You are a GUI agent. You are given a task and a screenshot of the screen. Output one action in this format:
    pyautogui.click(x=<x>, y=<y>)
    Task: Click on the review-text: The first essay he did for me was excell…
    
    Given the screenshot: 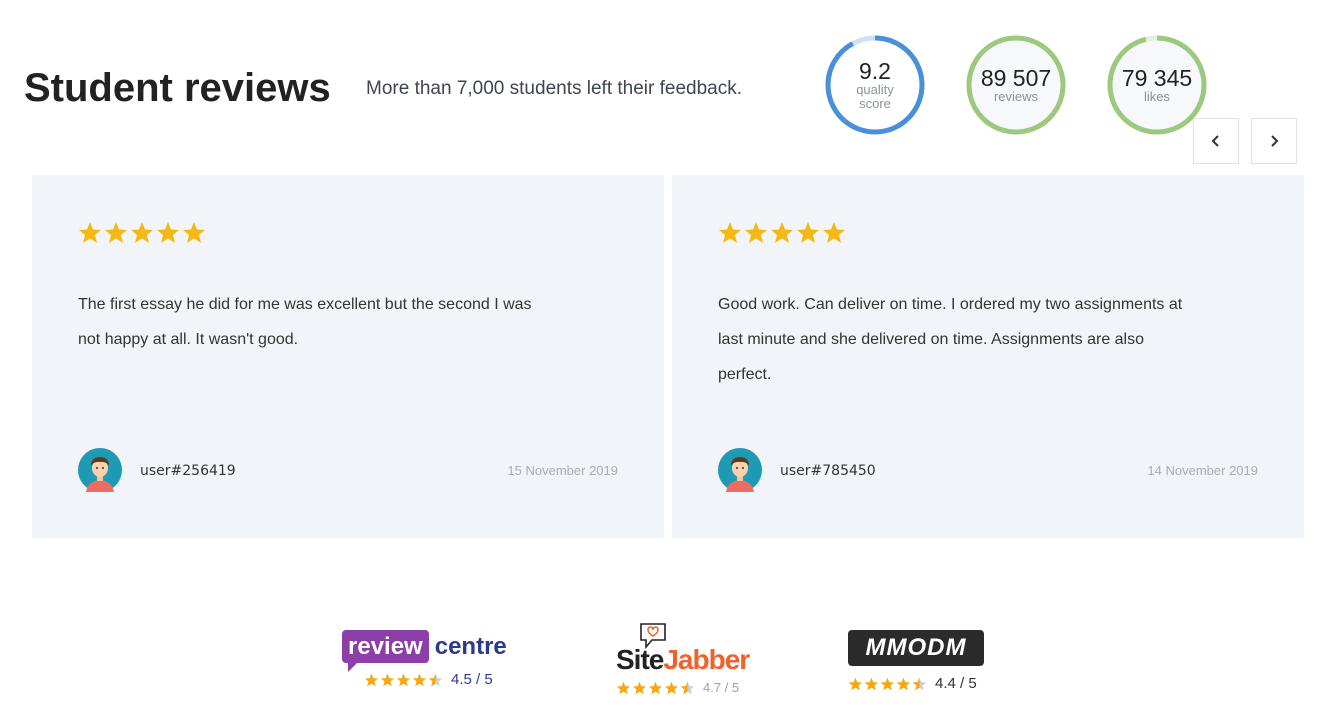 What is the action you would take?
    pyautogui.click(x=305, y=322)
    